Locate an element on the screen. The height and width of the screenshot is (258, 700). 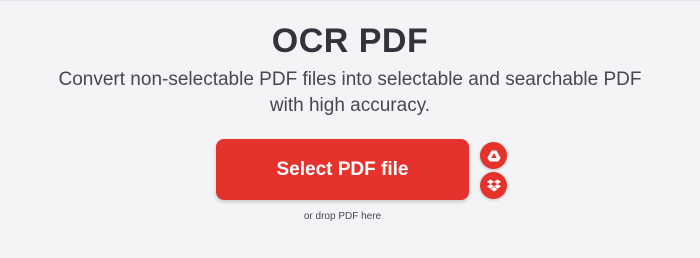
google-drive-icon is located at coordinates (493, 156).